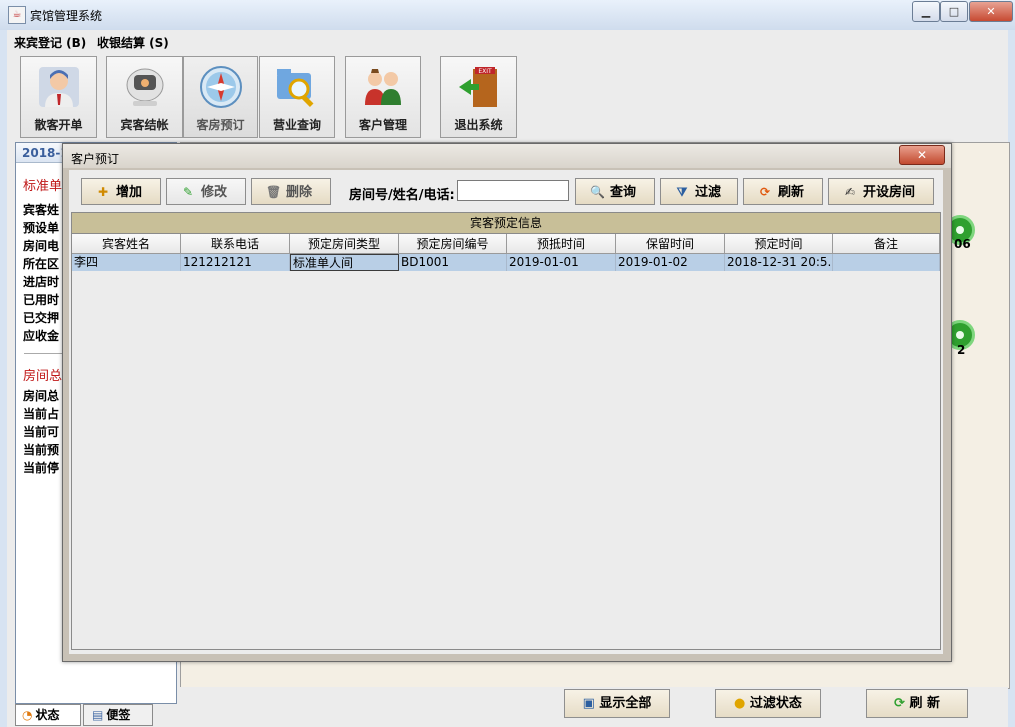  What do you see at coordinates (625, 703) in the screenshot?
I see `button-label: 显示全部` at bounding box center [625, 703].